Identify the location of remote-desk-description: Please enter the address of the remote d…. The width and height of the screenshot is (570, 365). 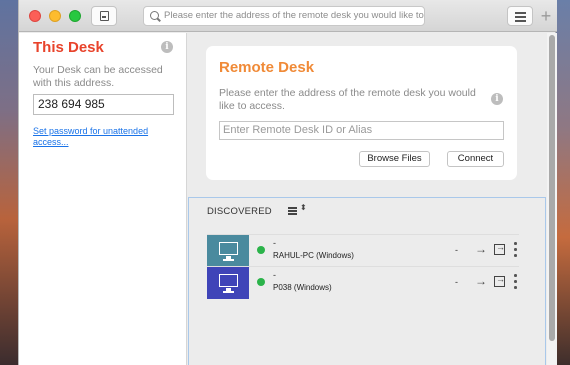
(347, 99).